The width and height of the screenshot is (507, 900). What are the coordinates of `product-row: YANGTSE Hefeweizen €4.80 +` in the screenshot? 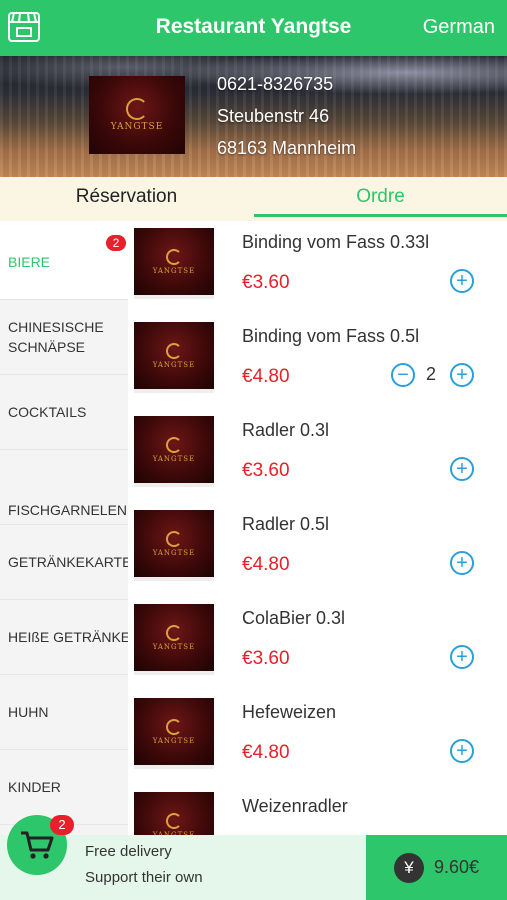 It's located at (317, 742).